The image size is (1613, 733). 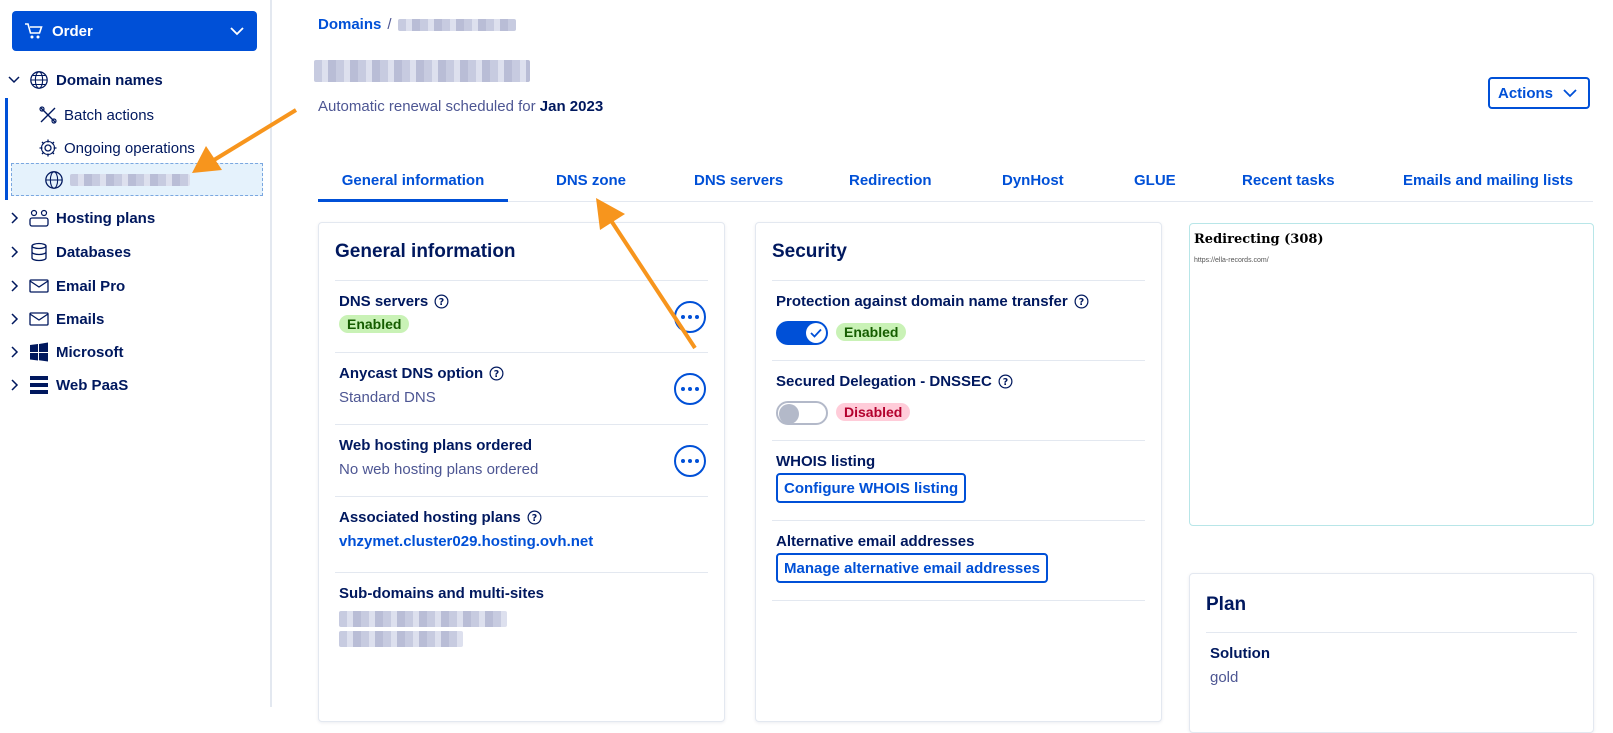 What do you see at coordinates (912, 568) in the screenshot?
I see `manage-alt-emails-button: Manage alternative email addresses` at bounding box center [912, 568].